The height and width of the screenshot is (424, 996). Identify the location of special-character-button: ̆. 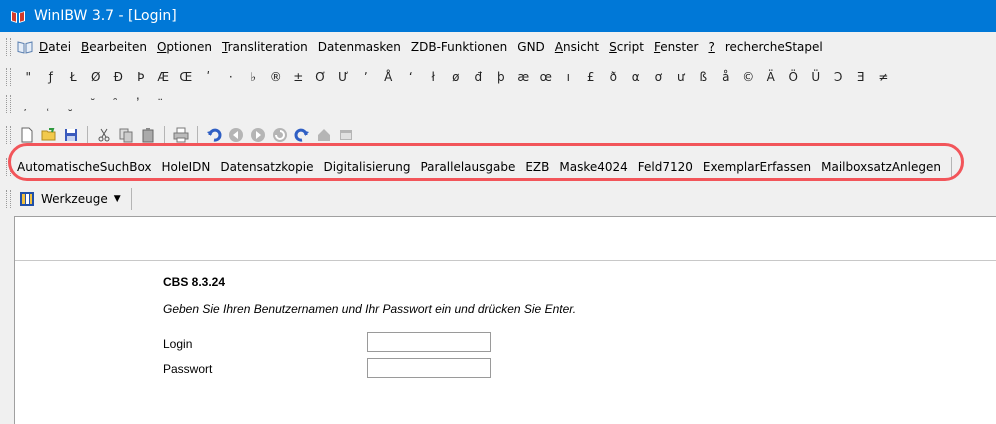
(96, 104).